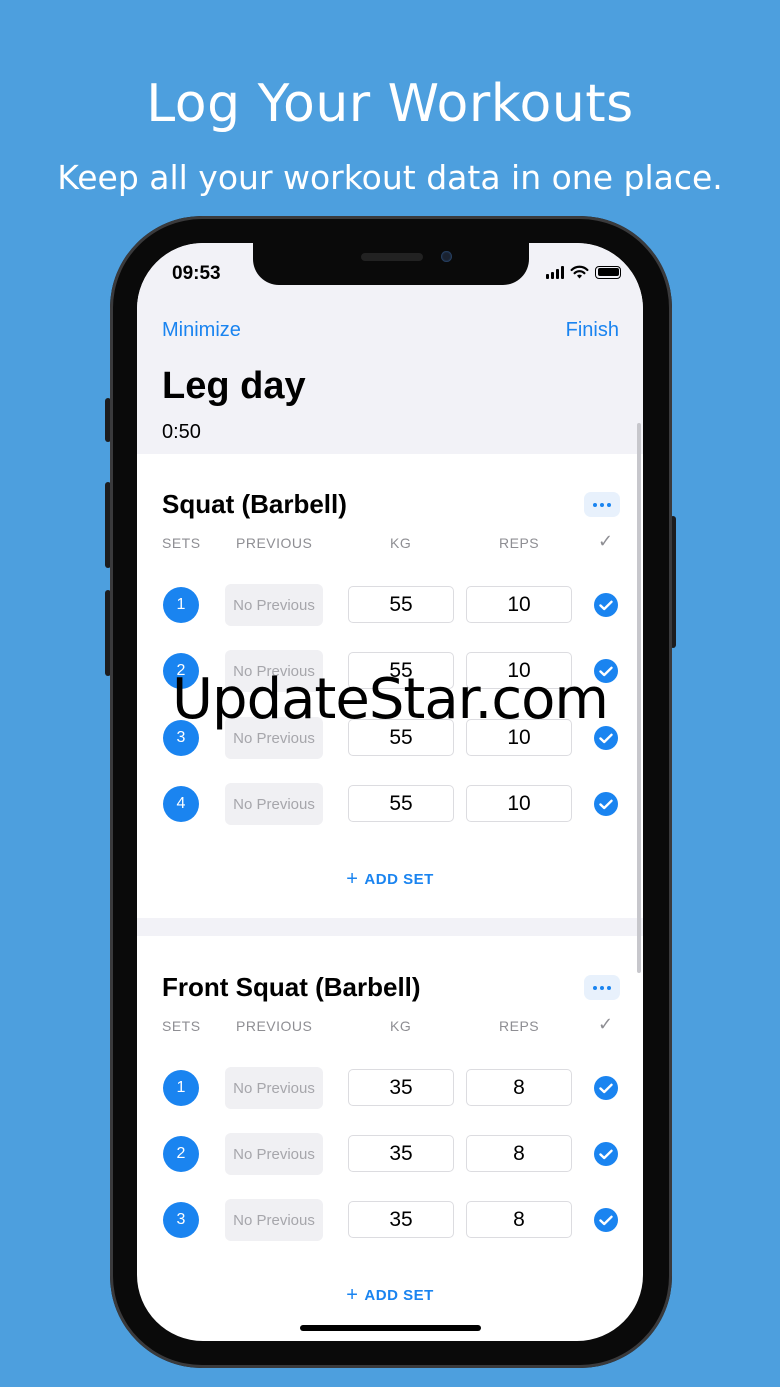 Image resolution: width=780 pixels, height=1387 pixels. Describe the element at coordinates (196, 273) in the screenshot. I see `status-time: 09:53` at that location.